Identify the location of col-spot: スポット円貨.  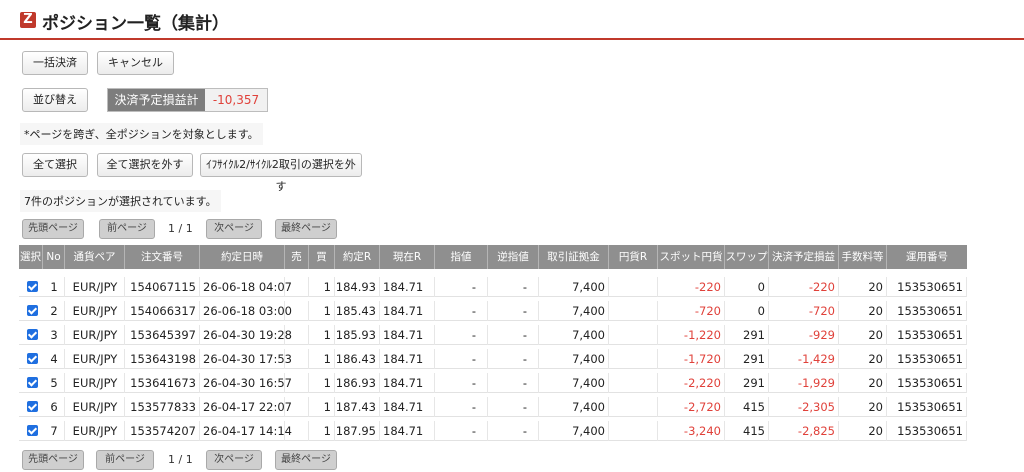
(691, 257).